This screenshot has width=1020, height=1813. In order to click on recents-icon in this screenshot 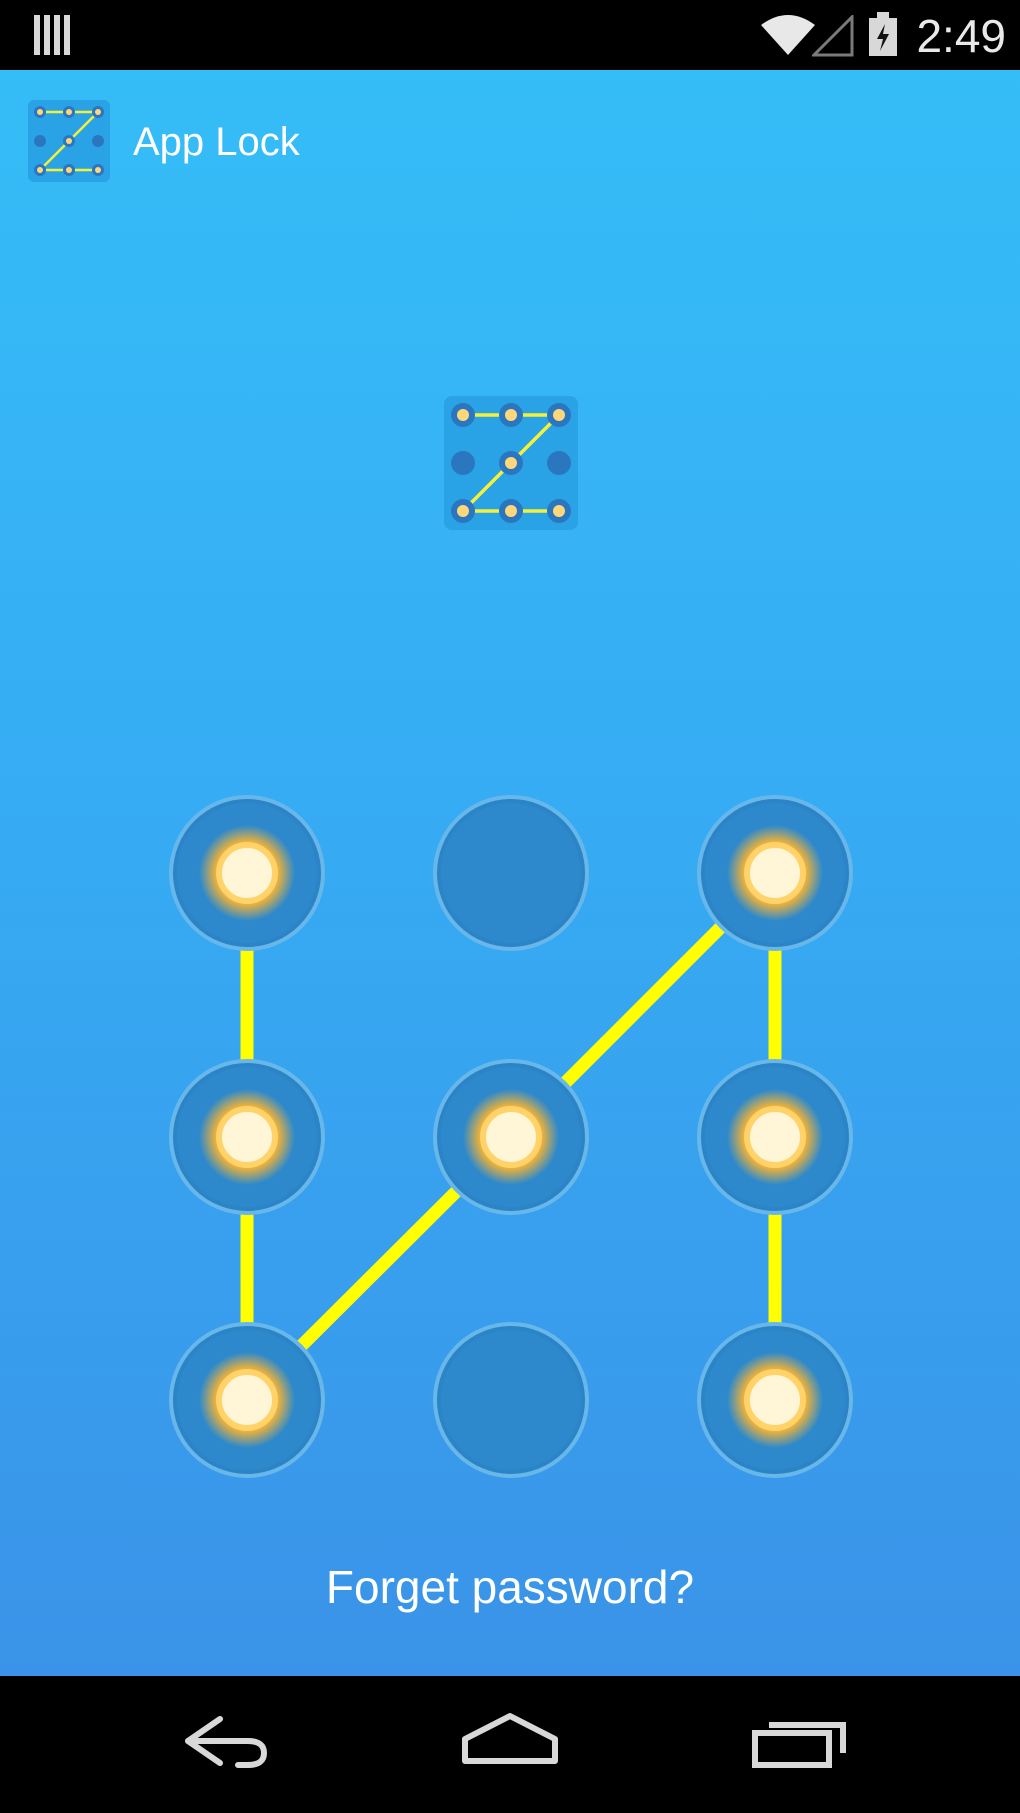, I will do `click(799, 1745)`.